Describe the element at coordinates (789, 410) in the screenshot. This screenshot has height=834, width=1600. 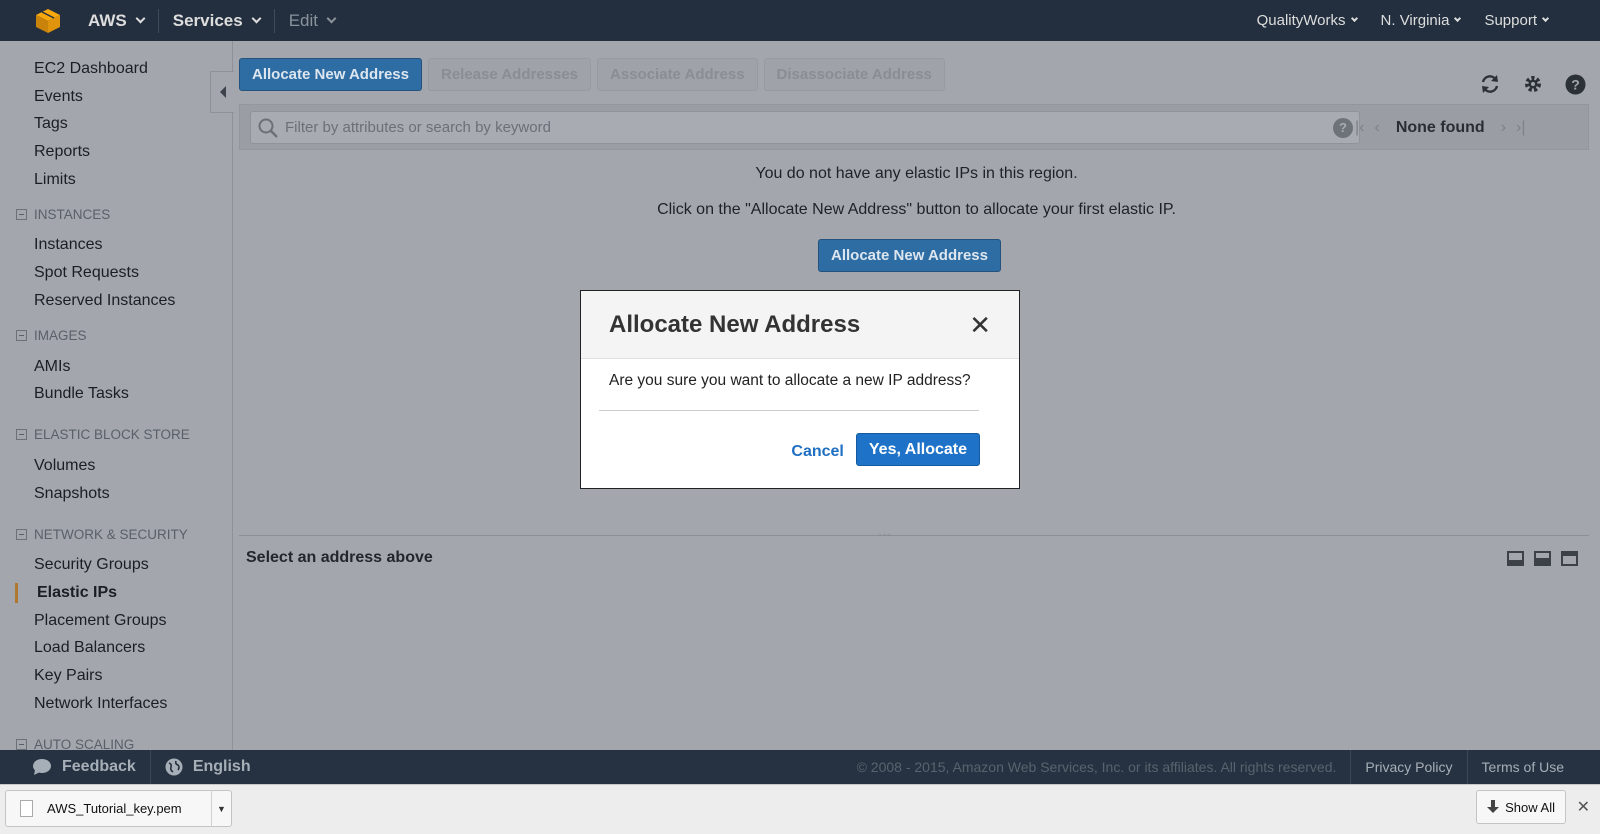
I see `divider` at that location.